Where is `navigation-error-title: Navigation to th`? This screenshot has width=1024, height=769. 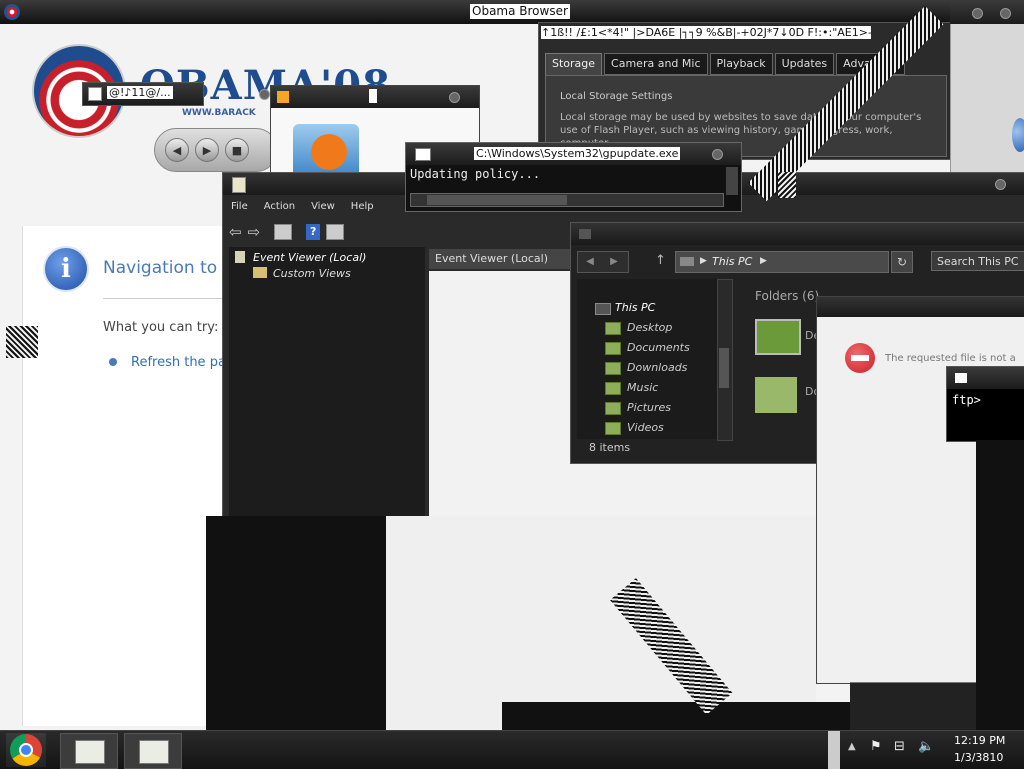 navigation-error-title: Navigation to th is located at coordinates (172, 268).